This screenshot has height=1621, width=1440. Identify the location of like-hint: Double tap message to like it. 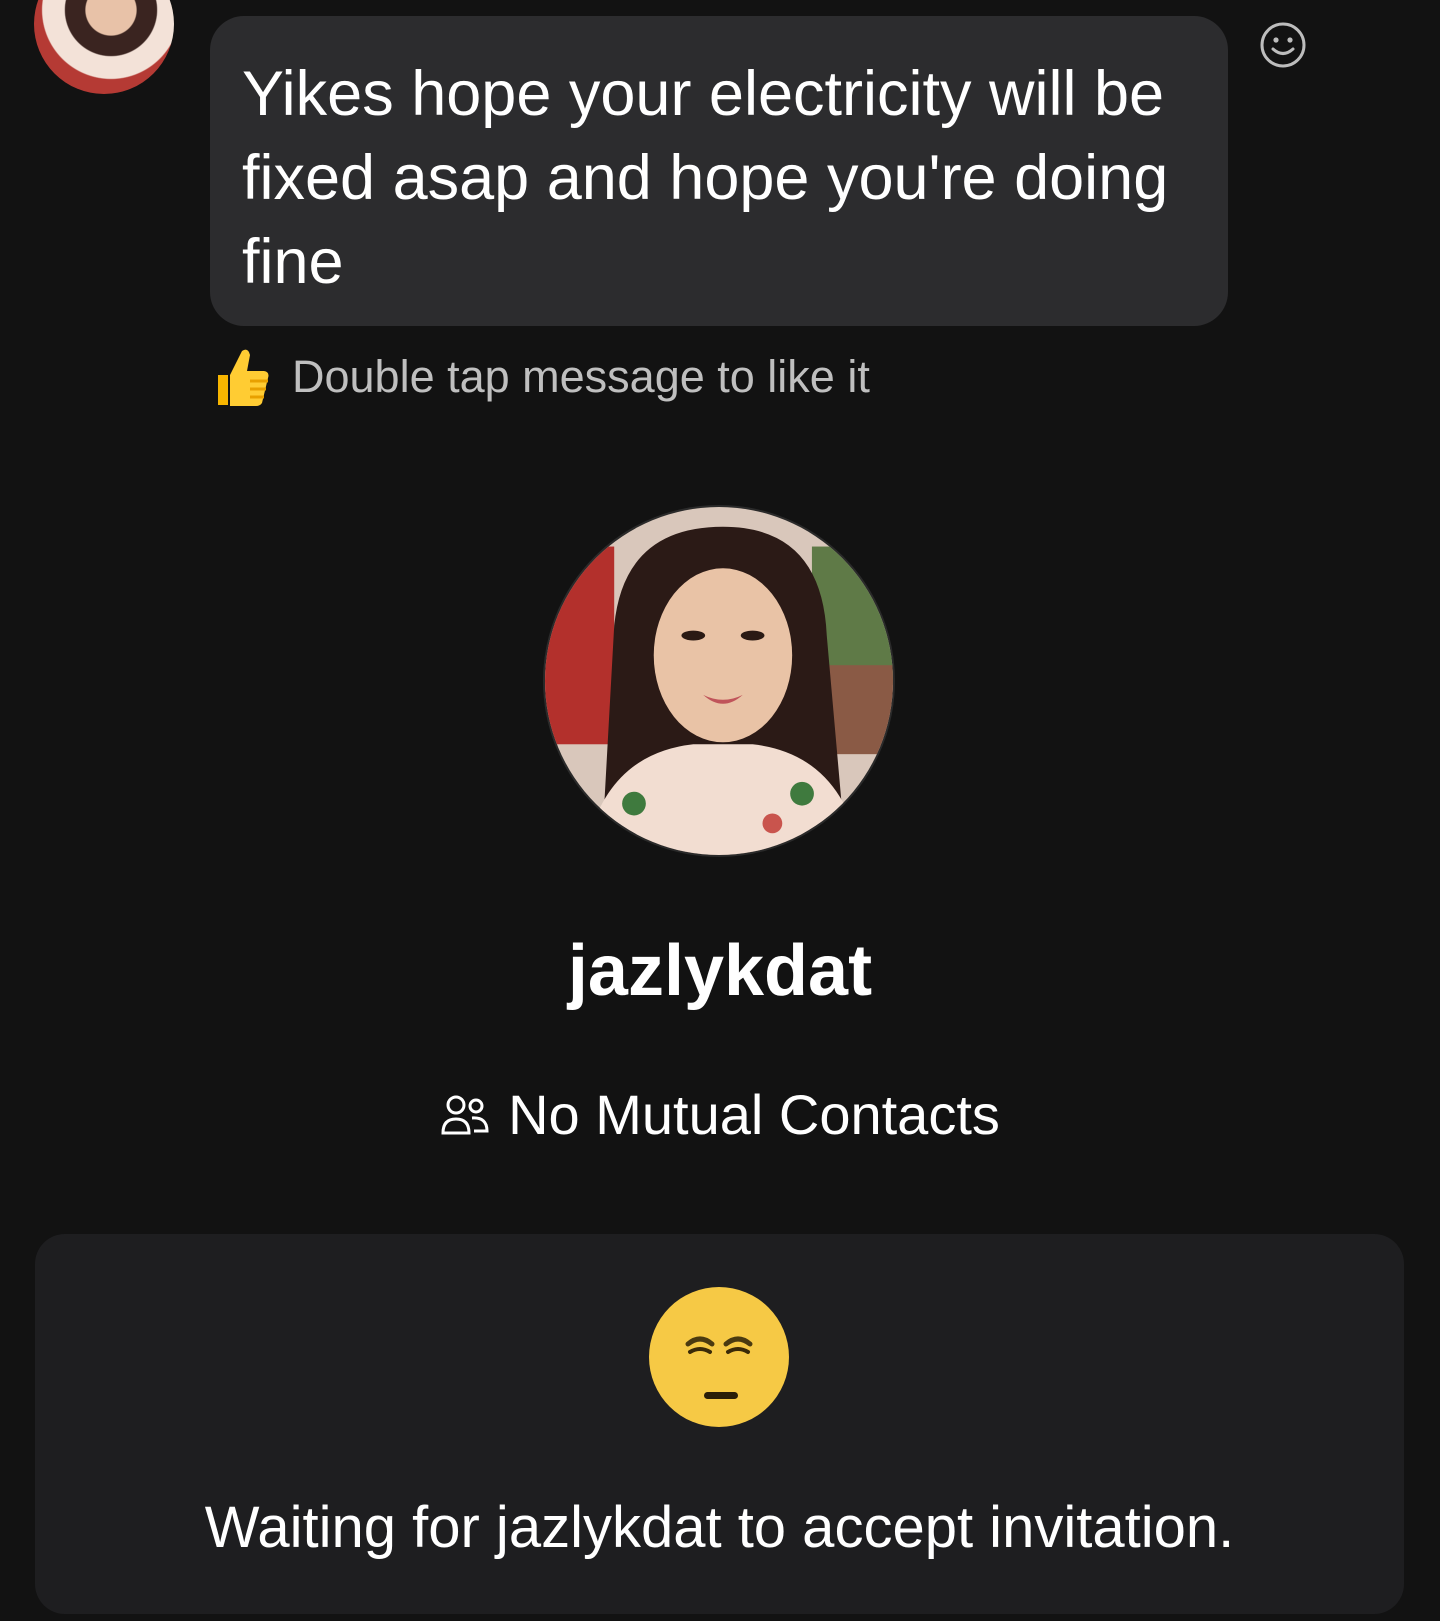
(540, 377).